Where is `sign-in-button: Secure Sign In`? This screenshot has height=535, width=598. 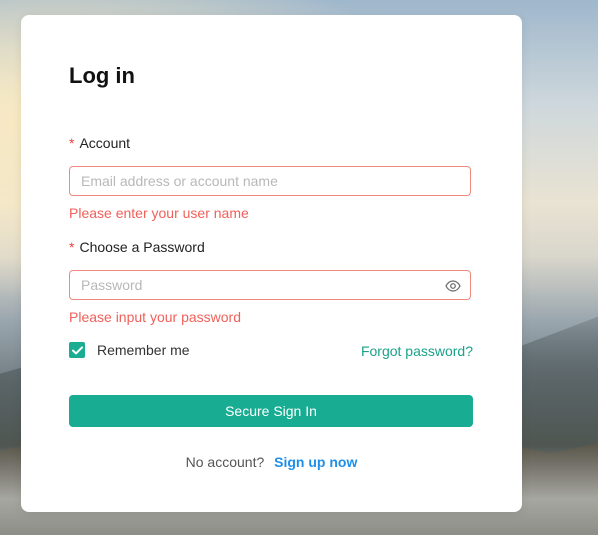 sign-in-button: Secure Sign In is located at coordinates (271, 411).